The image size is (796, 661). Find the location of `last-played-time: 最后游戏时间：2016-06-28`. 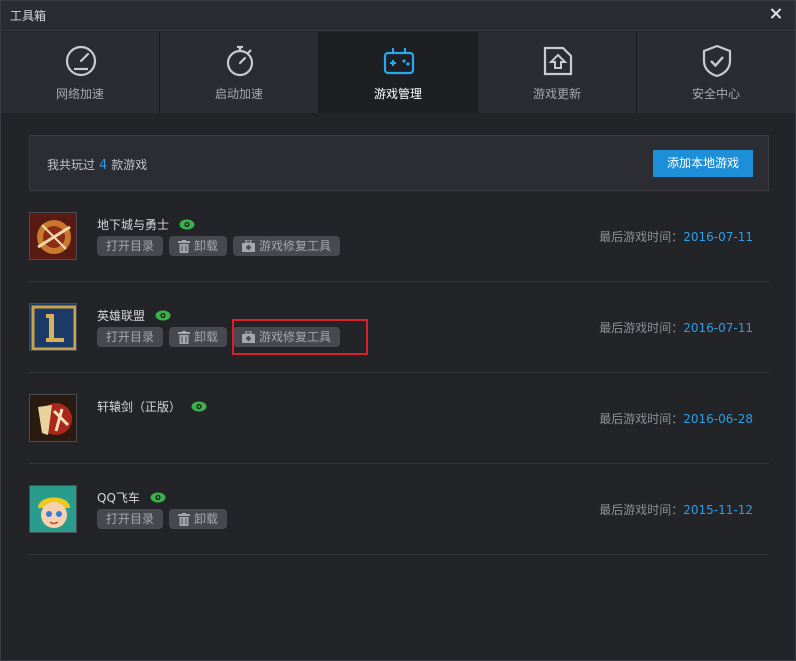

last-played-time: 最后游戏时间：2016-06-28 is located at coordinates (676, 418).